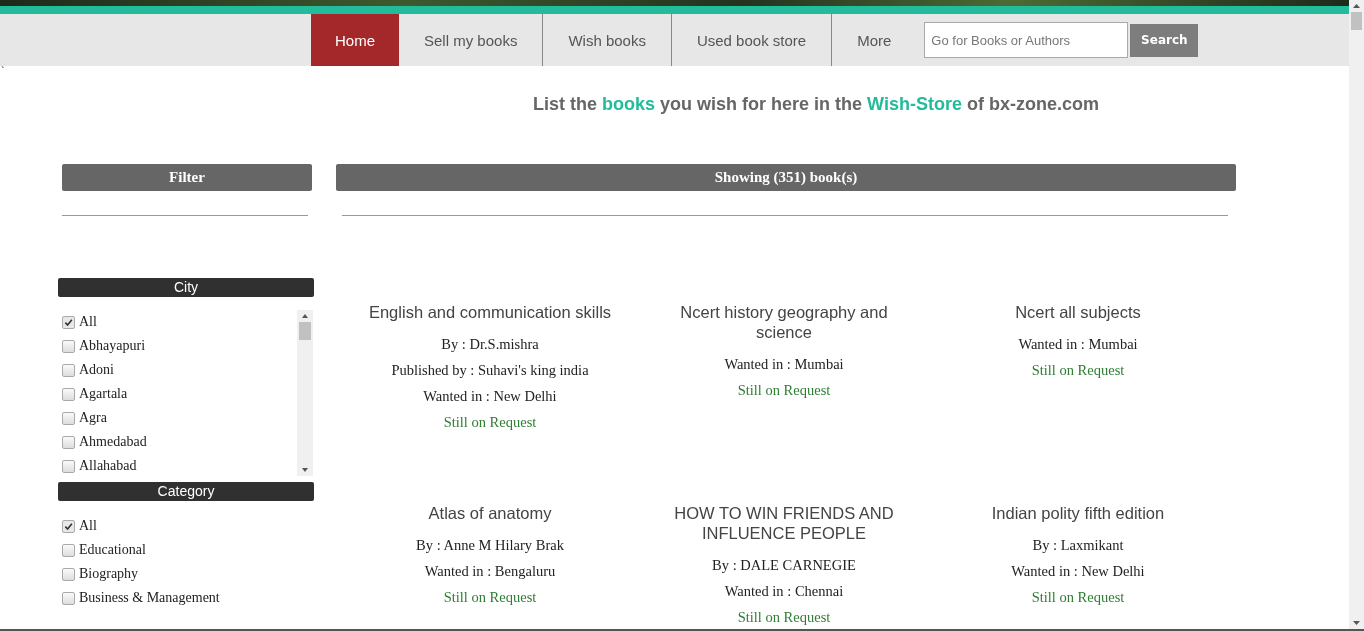  Describe the element at coordinates (109, 574) in the screenshot. I see `checkbox-label: Biography` at that location.